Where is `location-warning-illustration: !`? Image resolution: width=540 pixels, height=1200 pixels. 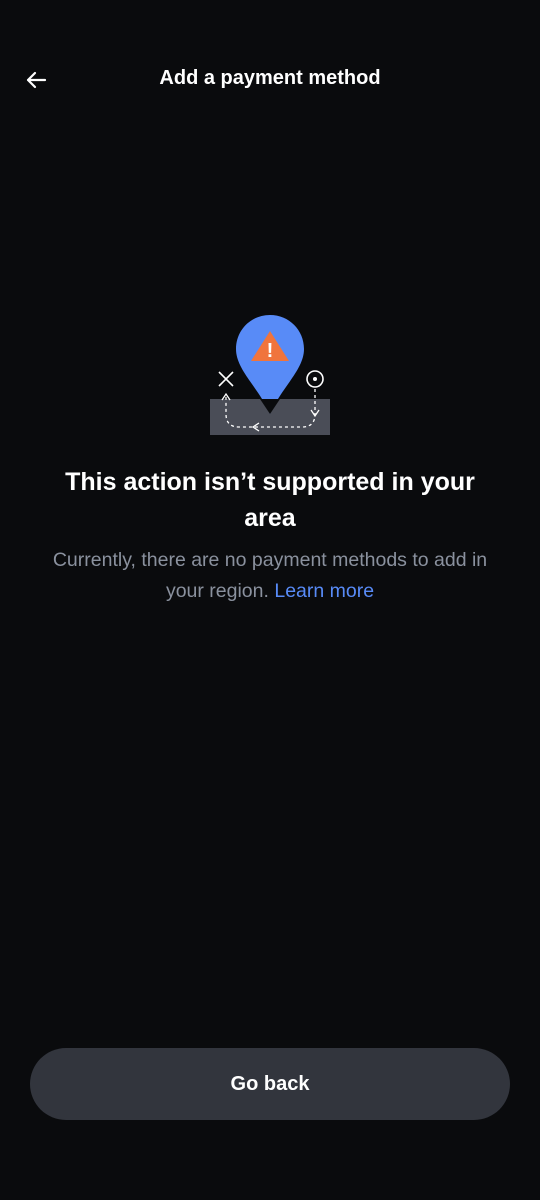 location-warning-illustration: ! is located at coordinates (270, 375).